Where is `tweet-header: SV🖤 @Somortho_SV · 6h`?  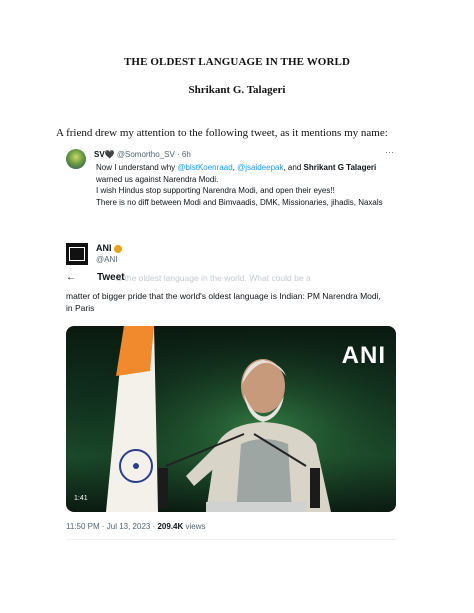
tweet-header: SV🖤 @Somortho_SV · 6h is located at coordinates (142, 154).